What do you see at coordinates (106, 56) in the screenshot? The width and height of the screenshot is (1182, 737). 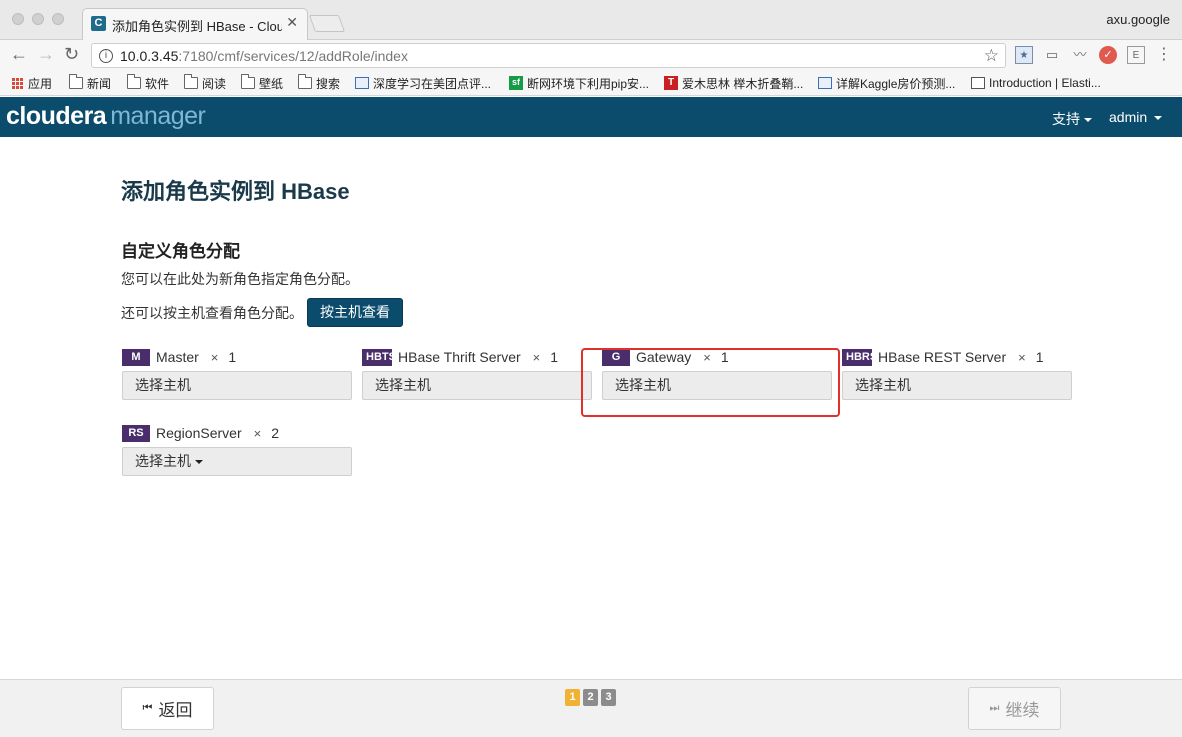 I see `site-info-icon: i` at bounding box center [106, 56].